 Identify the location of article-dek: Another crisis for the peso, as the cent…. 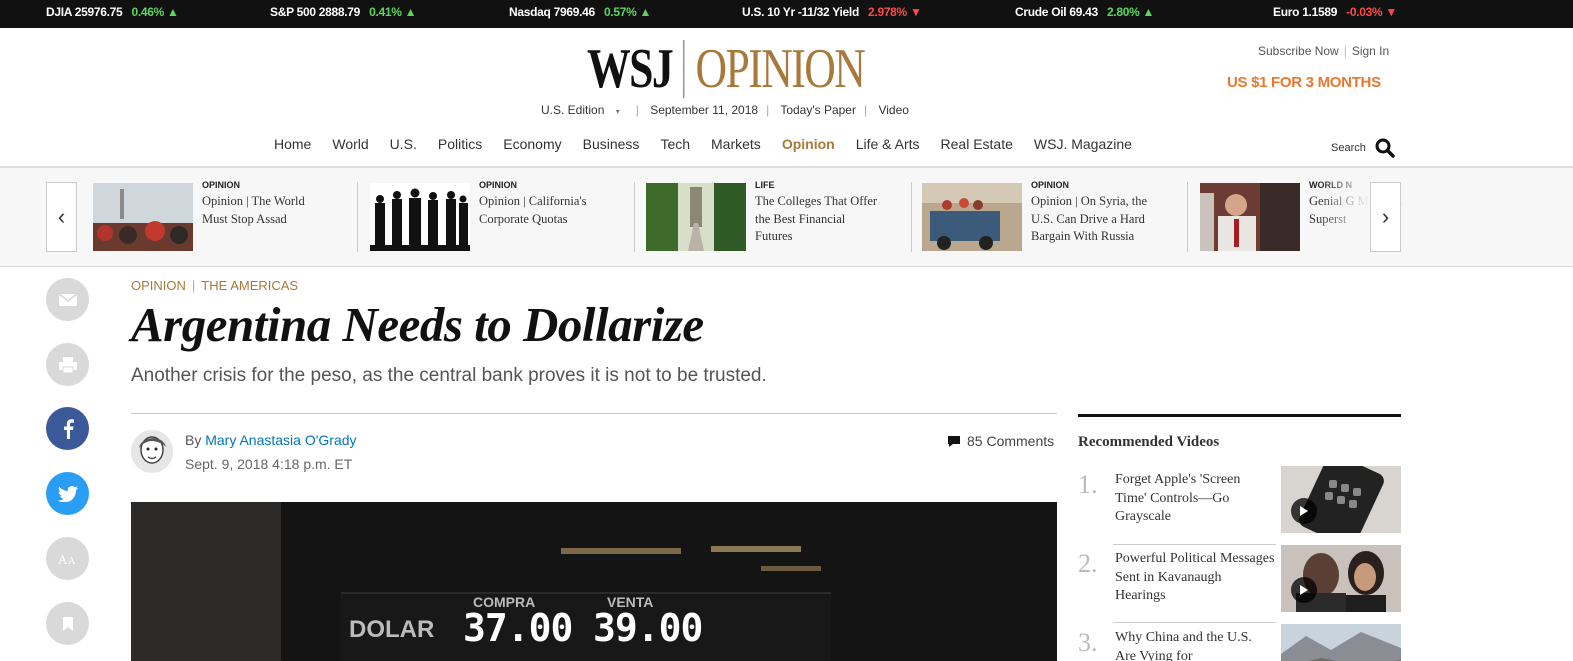
(449, 375).